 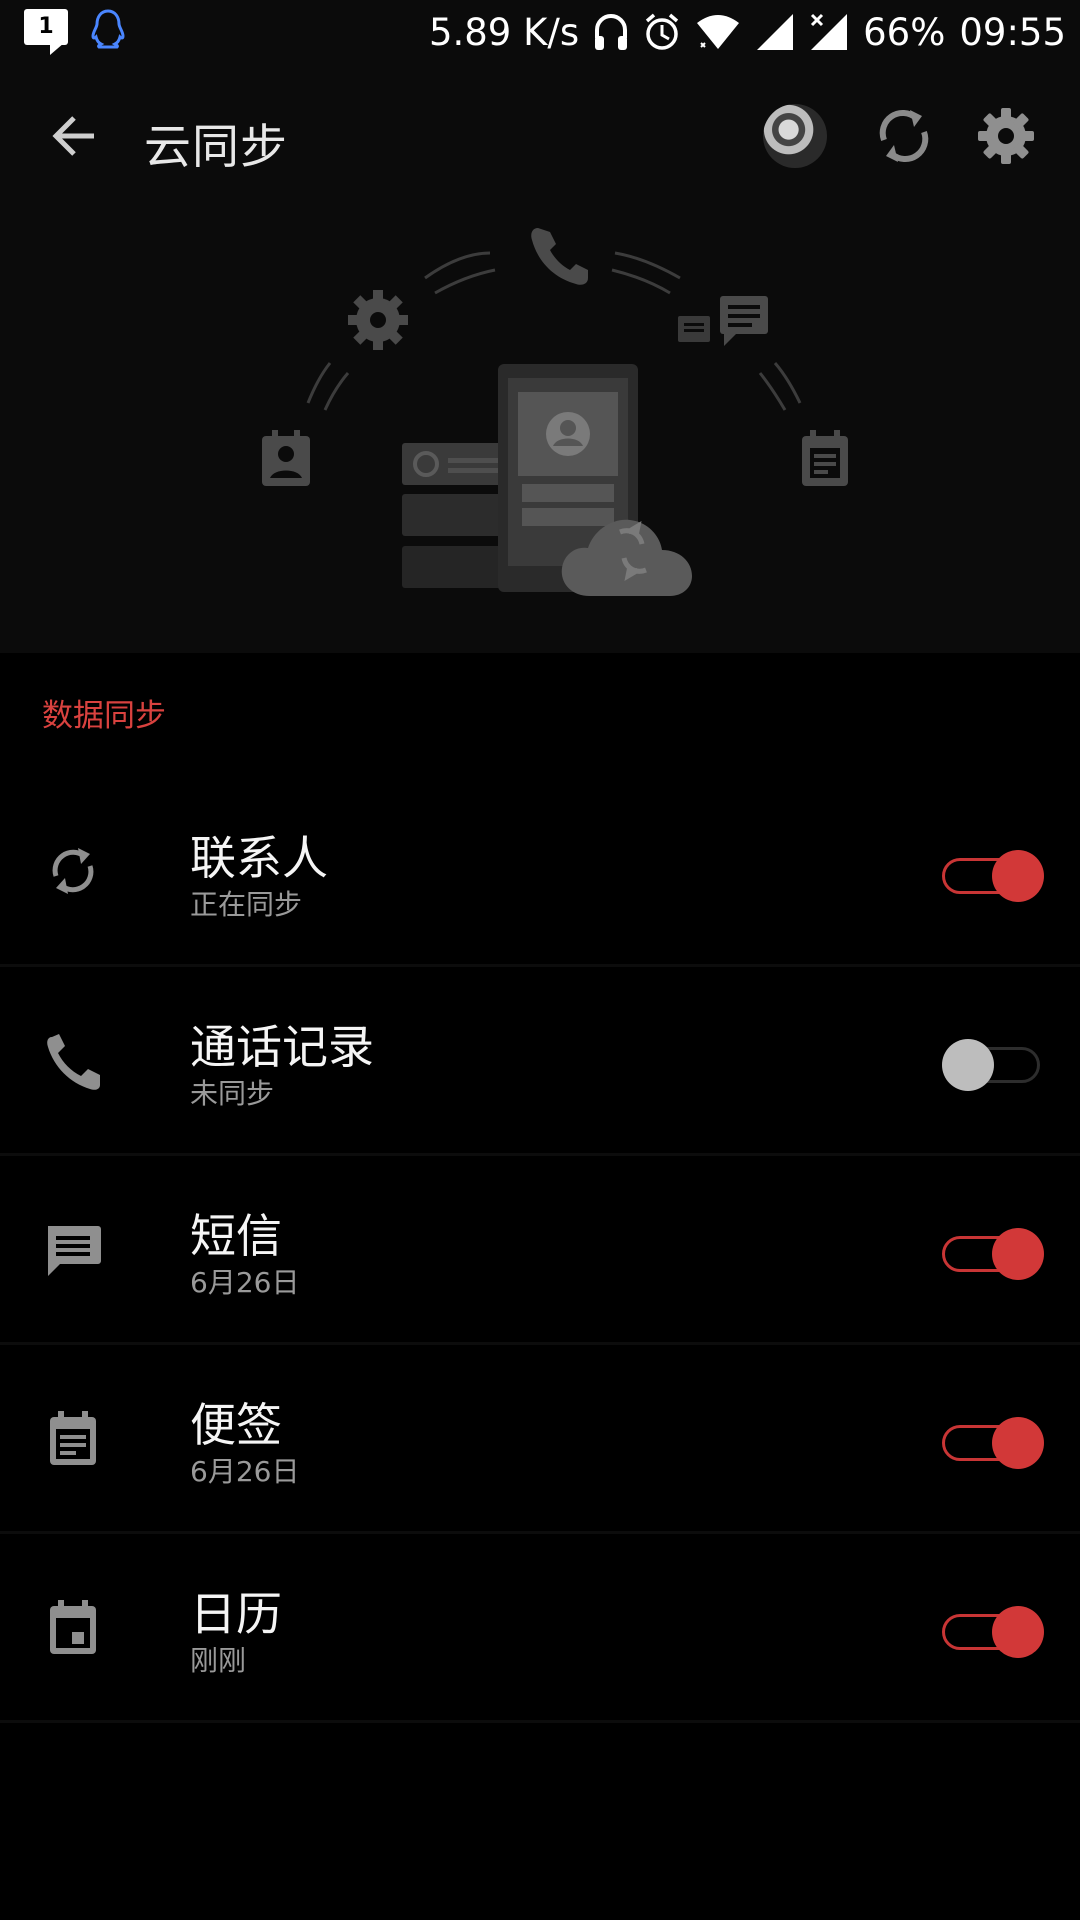 I want to click on contacts-illustration-icon, so click(x=286, y=458).